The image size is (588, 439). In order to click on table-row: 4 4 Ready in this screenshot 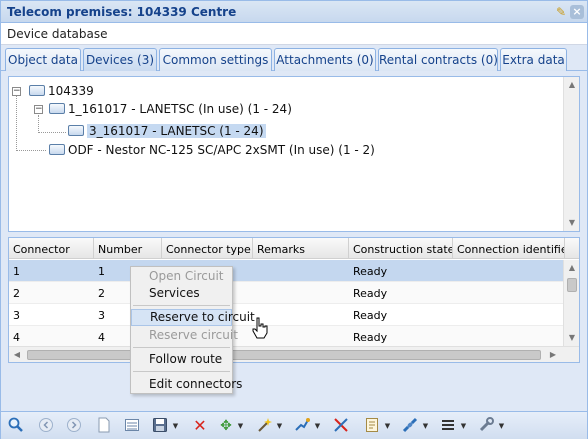, I will do `click(286, 337)`.